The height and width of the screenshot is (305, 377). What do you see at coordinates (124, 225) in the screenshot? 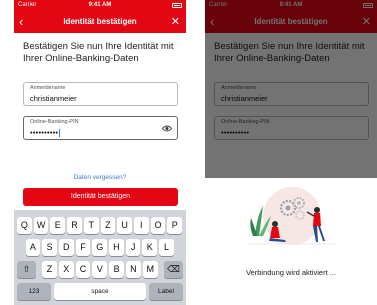
I see `key-u: U` at bounding box center [124, 225].